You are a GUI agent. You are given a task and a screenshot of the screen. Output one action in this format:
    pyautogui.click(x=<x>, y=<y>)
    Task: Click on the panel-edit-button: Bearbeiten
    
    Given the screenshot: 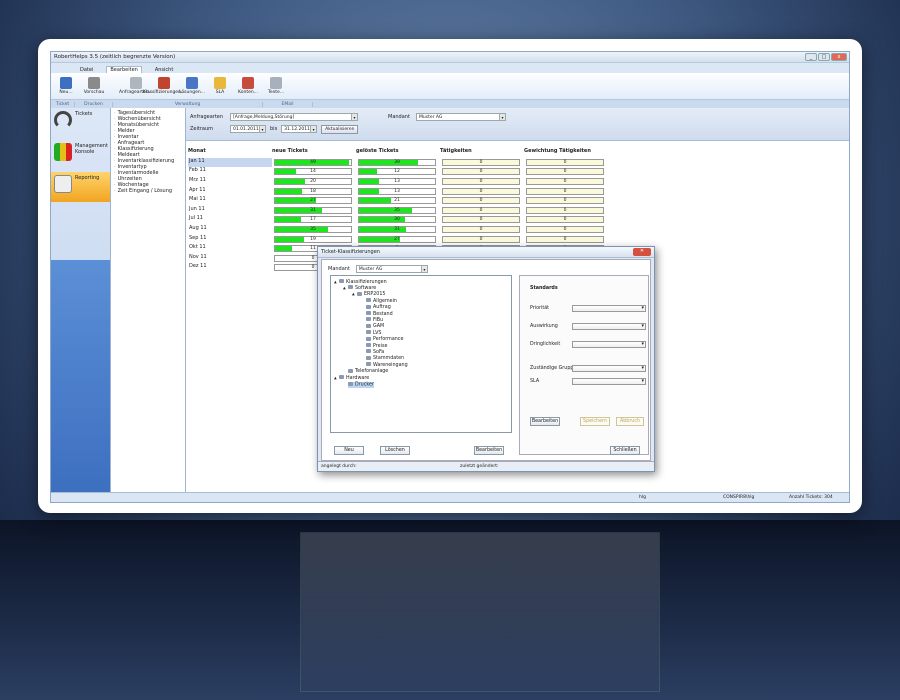 What is the action you would take?
    pyautogui.click(x=545, y=421)
    